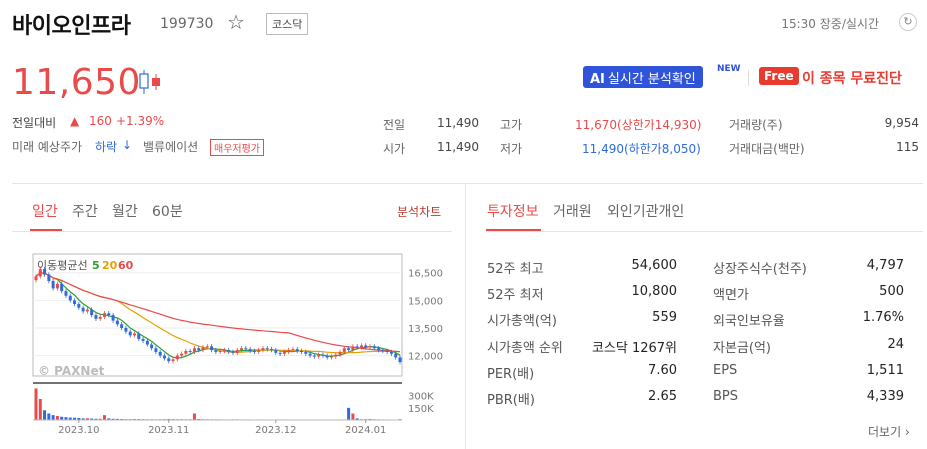 The width and height of the screenshot is (927, 449). I want to click on amount-label: 거래대금(백만), so click(767, 149).